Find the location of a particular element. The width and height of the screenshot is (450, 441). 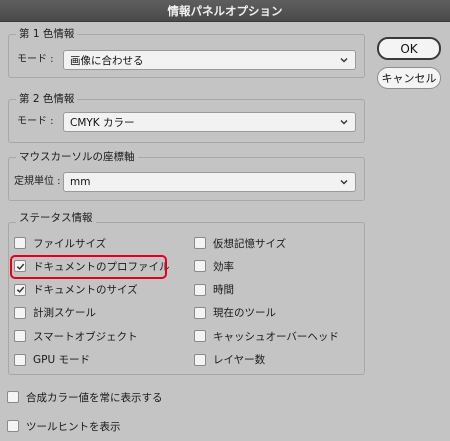

status-left-option-4: スマートオブジェクト is located at coordinates (76, 336).